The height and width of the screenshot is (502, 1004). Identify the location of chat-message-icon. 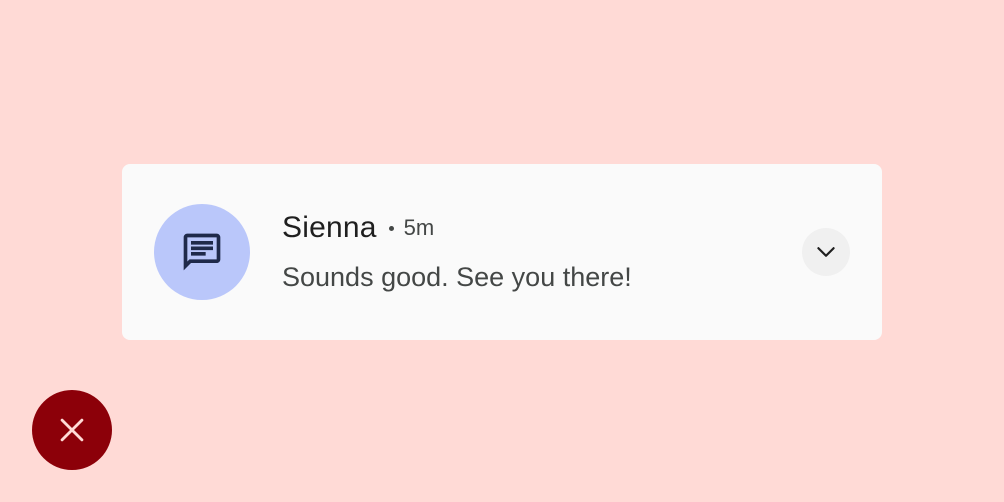
(202, 252).